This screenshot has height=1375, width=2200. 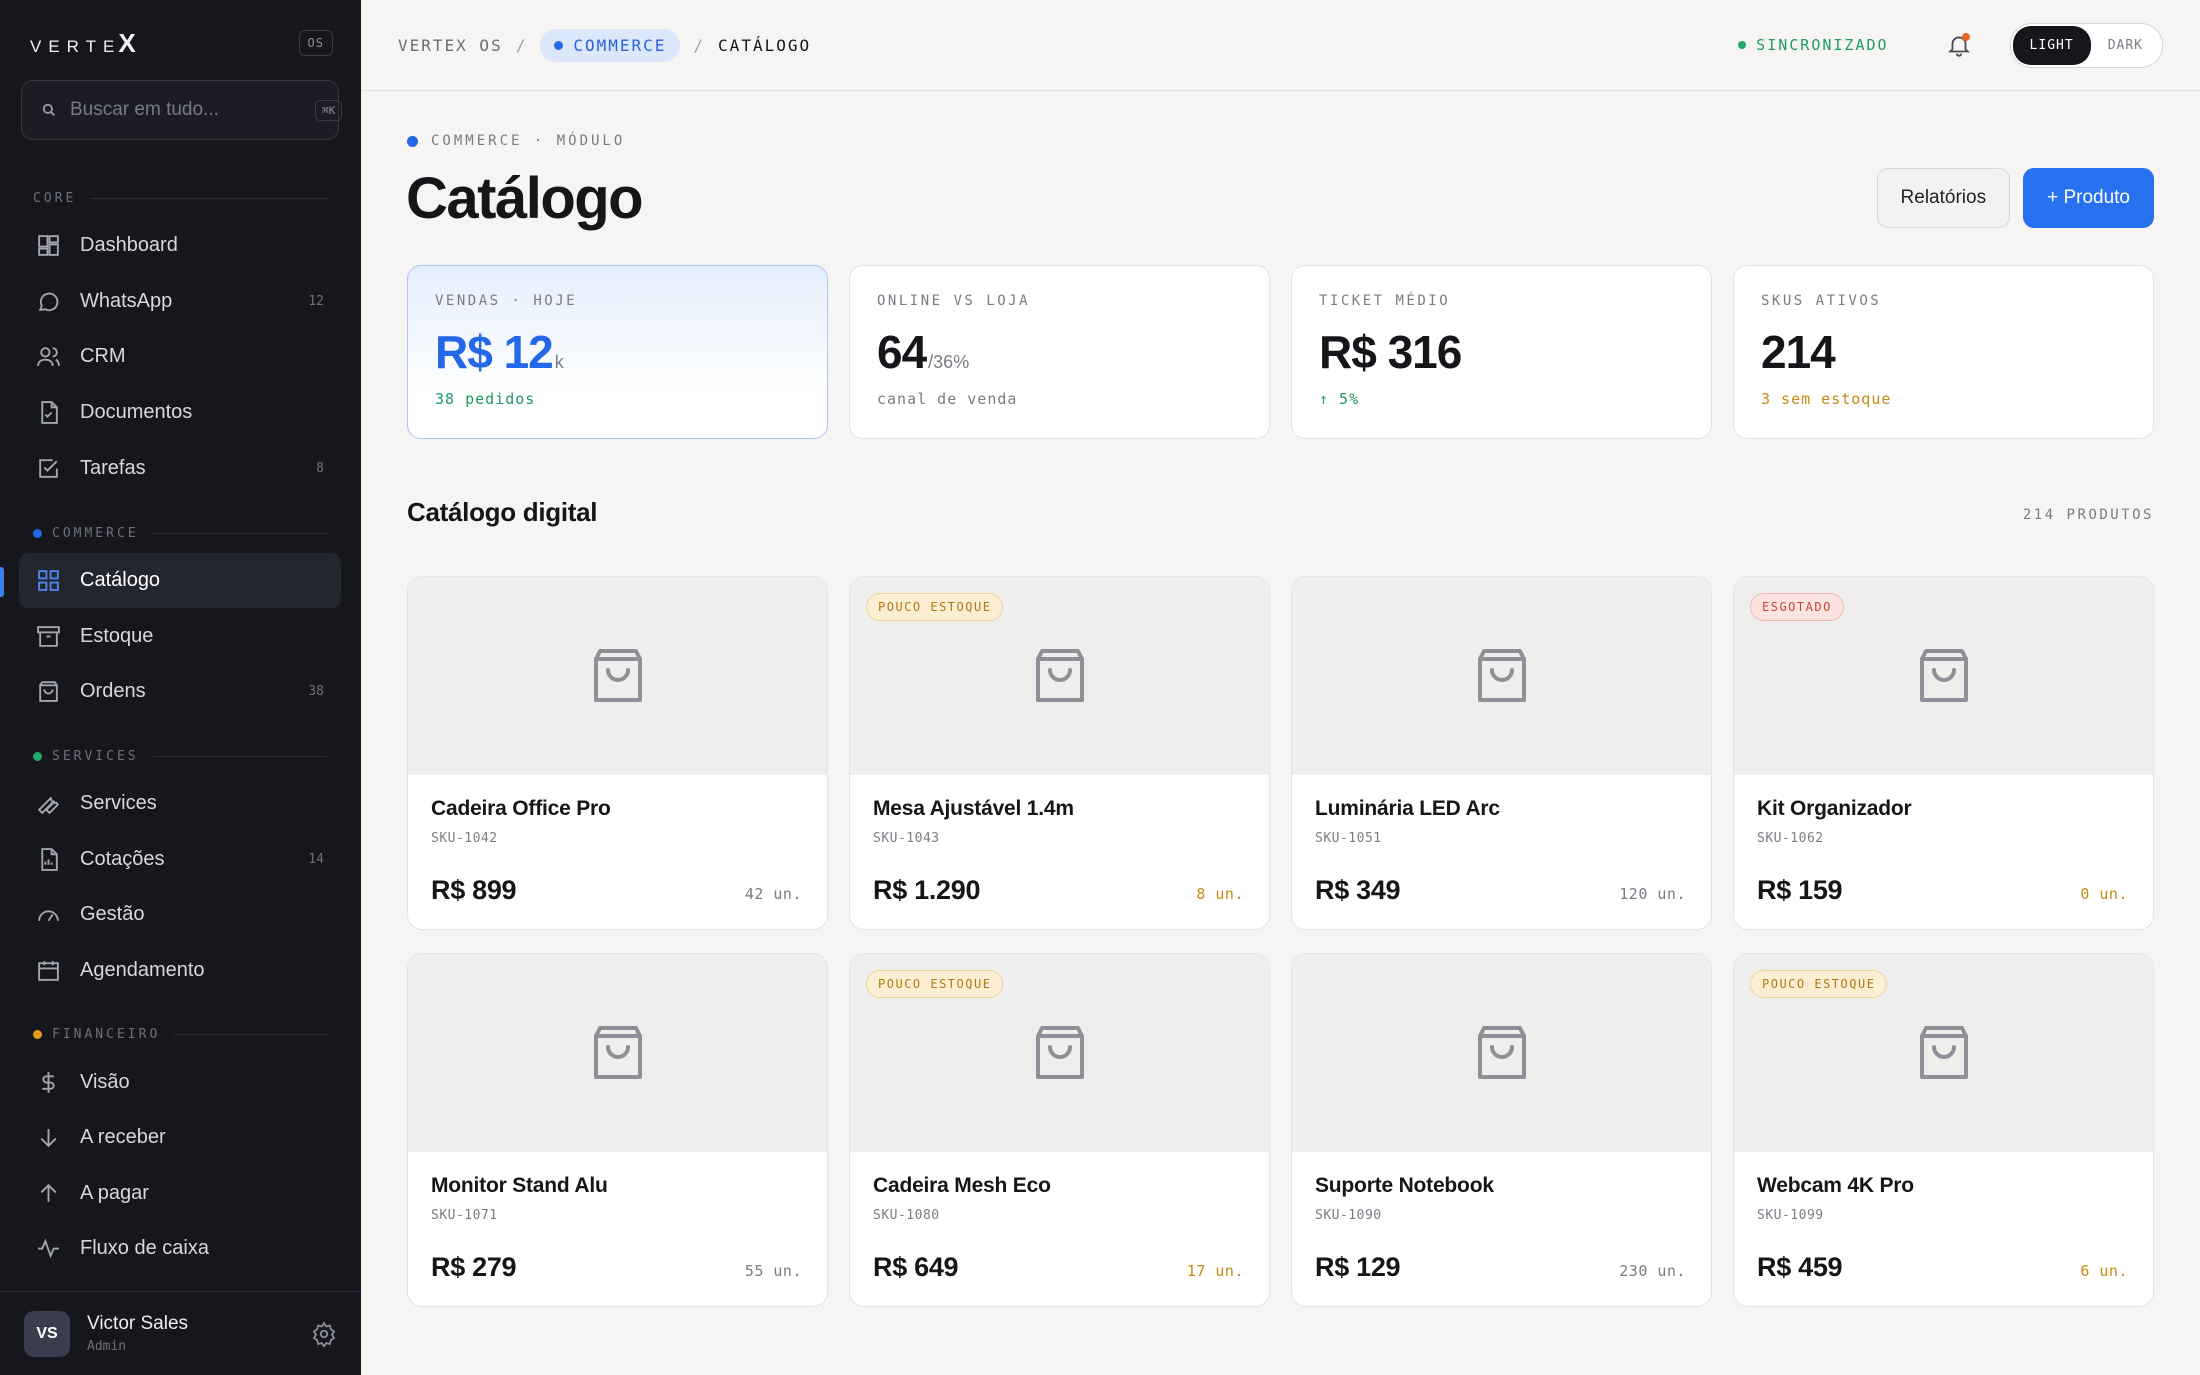 What do you see at coordinates (180, 636) in the screenshot?
I see `sidebar-item-estoque: Estoque` at bounding box center [180, 636].